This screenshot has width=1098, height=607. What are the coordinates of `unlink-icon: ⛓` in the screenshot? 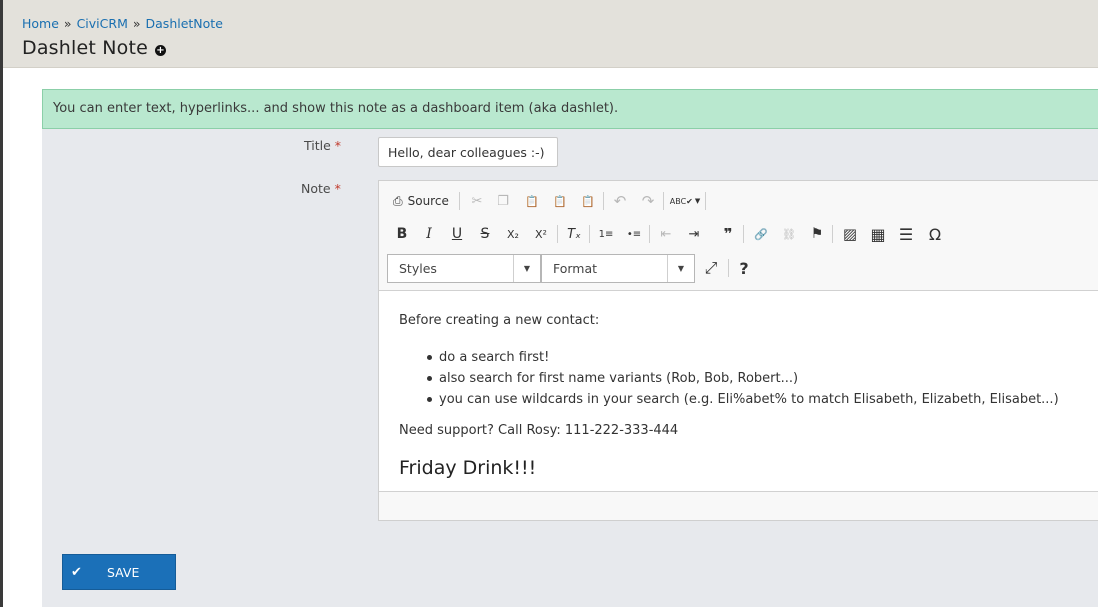 It's located at (789, 234).